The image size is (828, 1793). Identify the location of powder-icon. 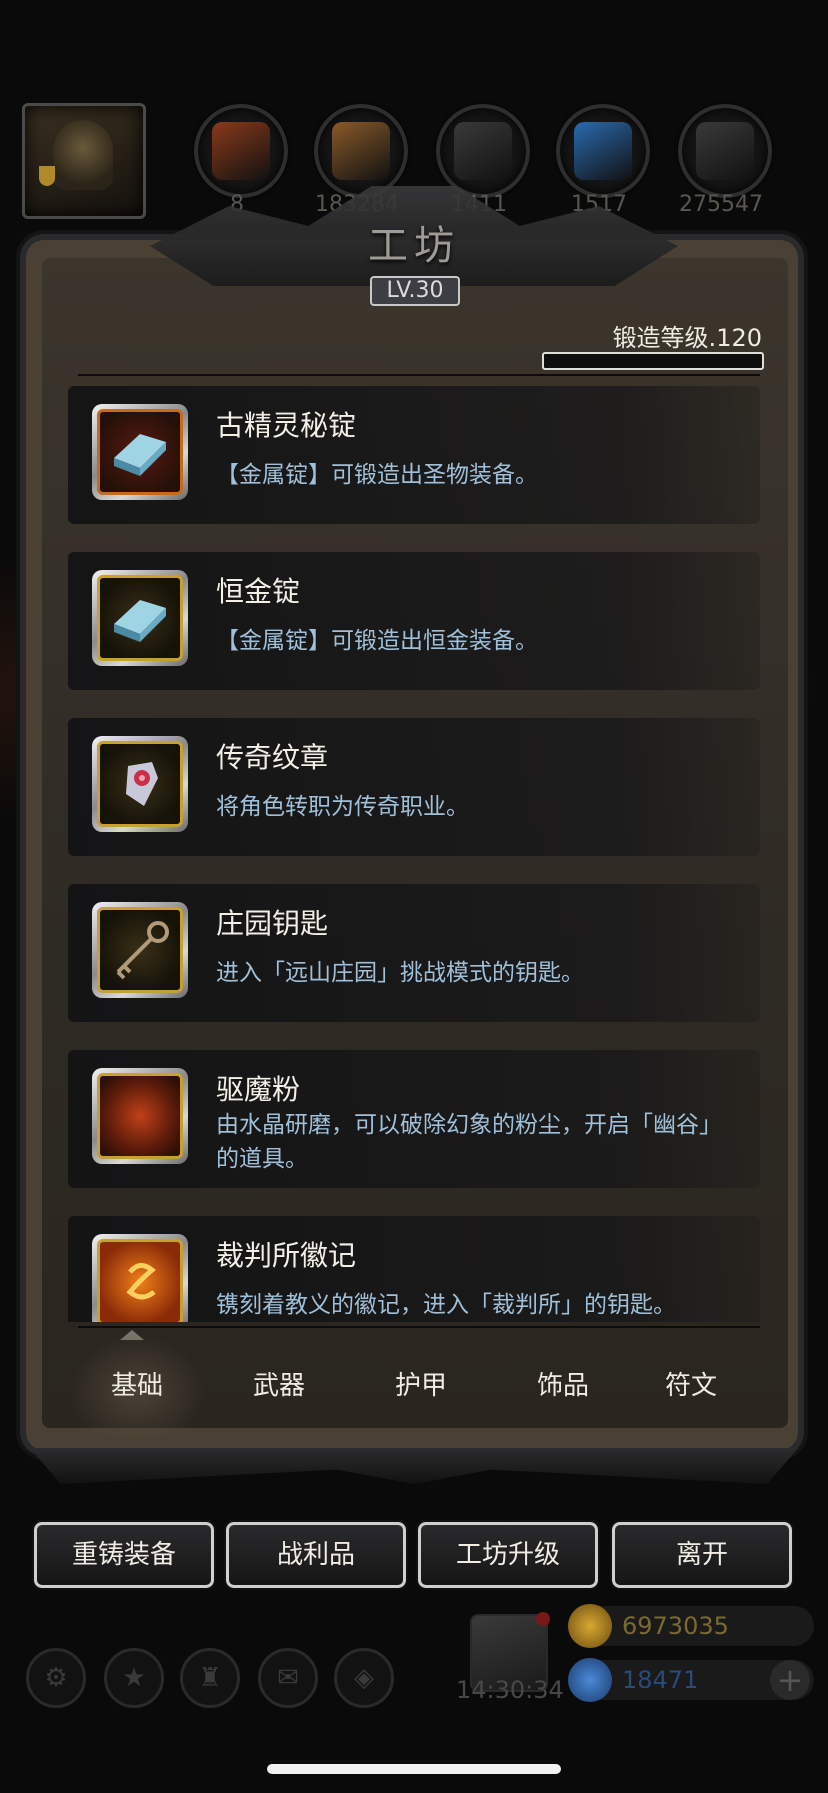
(140, 1116).